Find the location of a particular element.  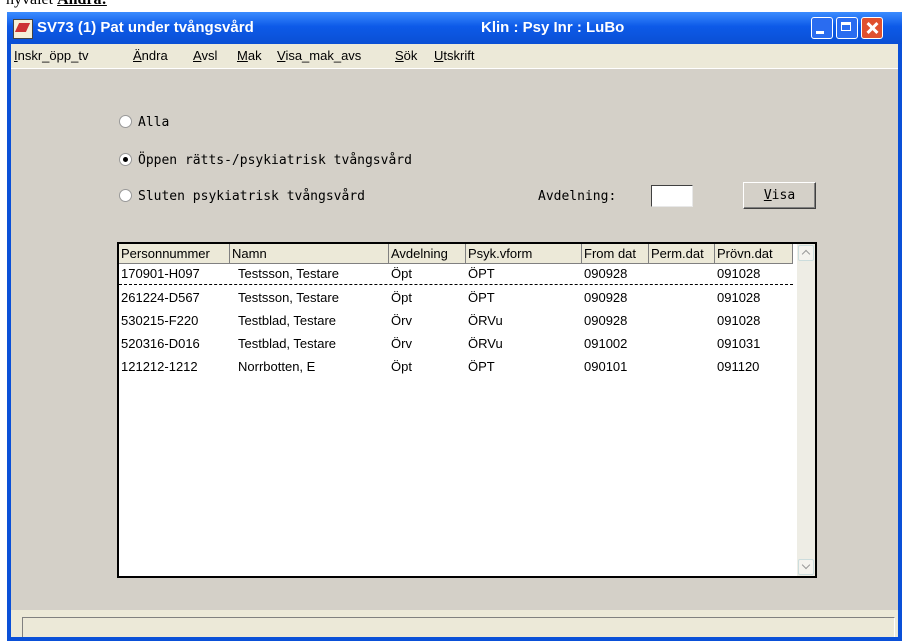

window-title: SV73 (1) Pat under tvångsvård is located at coordinates (145, 27).